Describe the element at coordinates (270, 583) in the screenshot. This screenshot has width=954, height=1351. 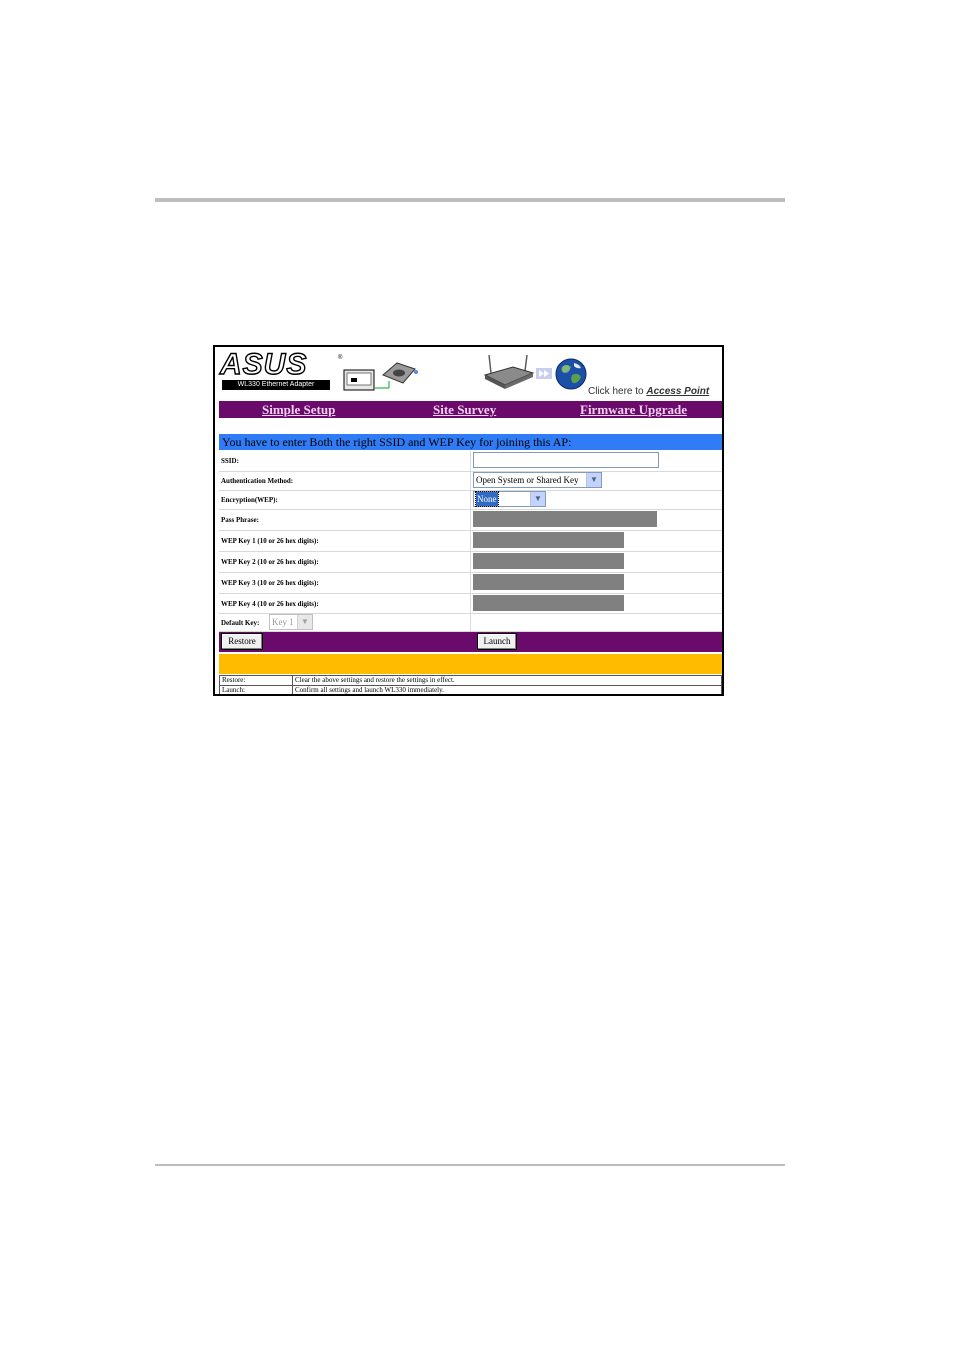
I see `wep-key-3-label: WEP Key 3 (10 or 26 hex digits):` at that location.